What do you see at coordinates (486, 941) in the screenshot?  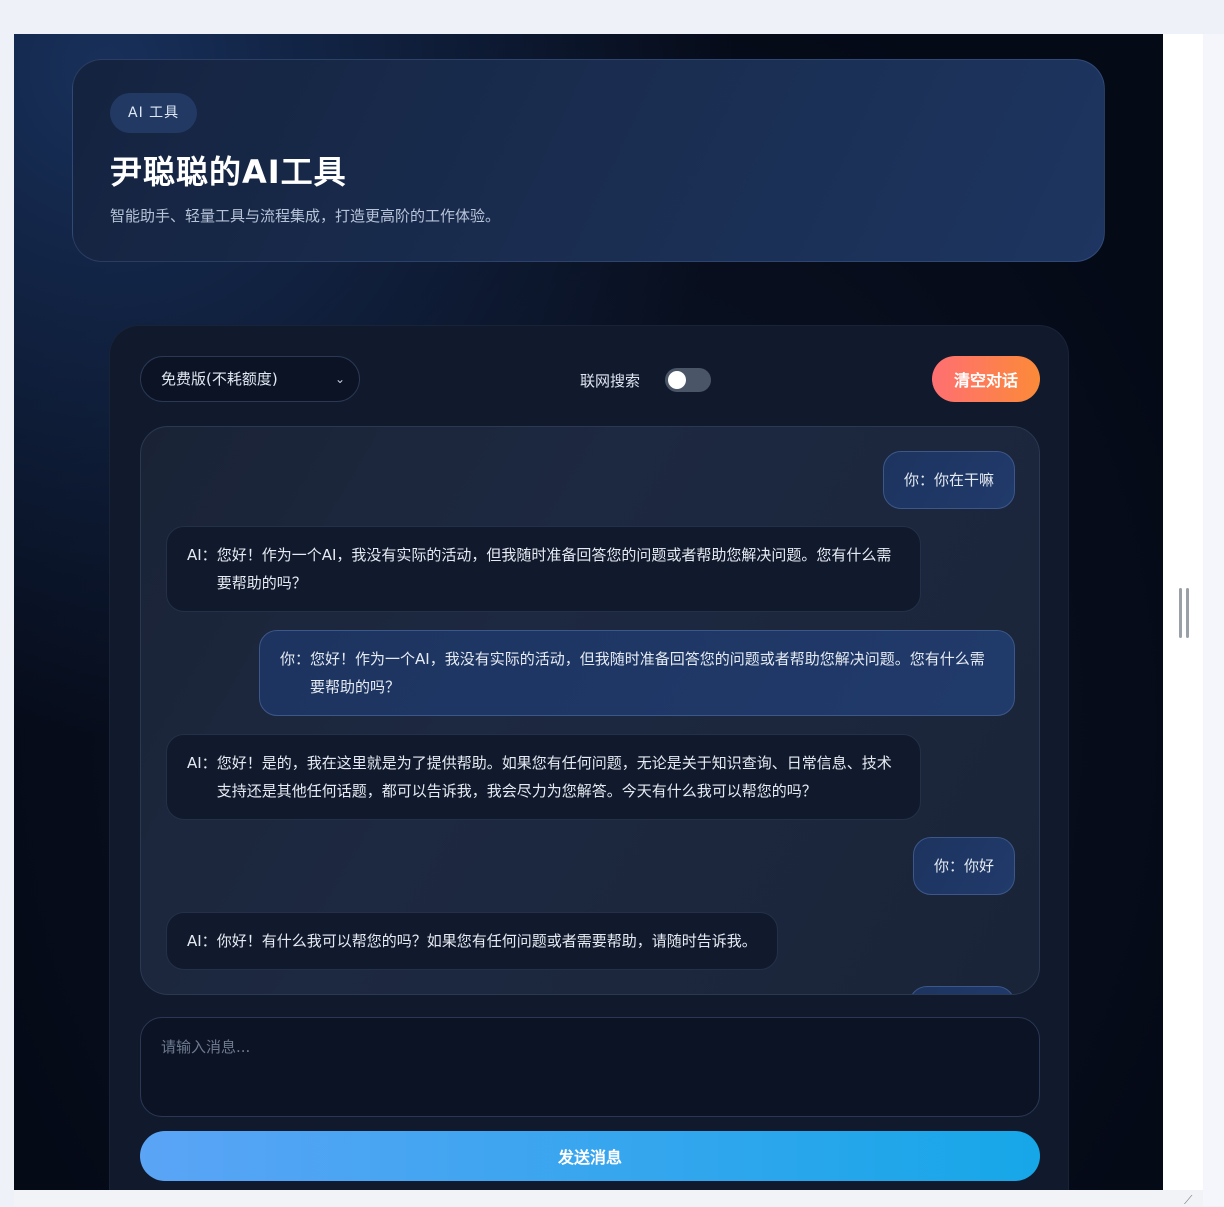 I see `message-text: 你好！有什么我可以帮您的吗？如果您有任何问题或者需要帮助，请随时告诉我。` at bounding box center [486, 941].